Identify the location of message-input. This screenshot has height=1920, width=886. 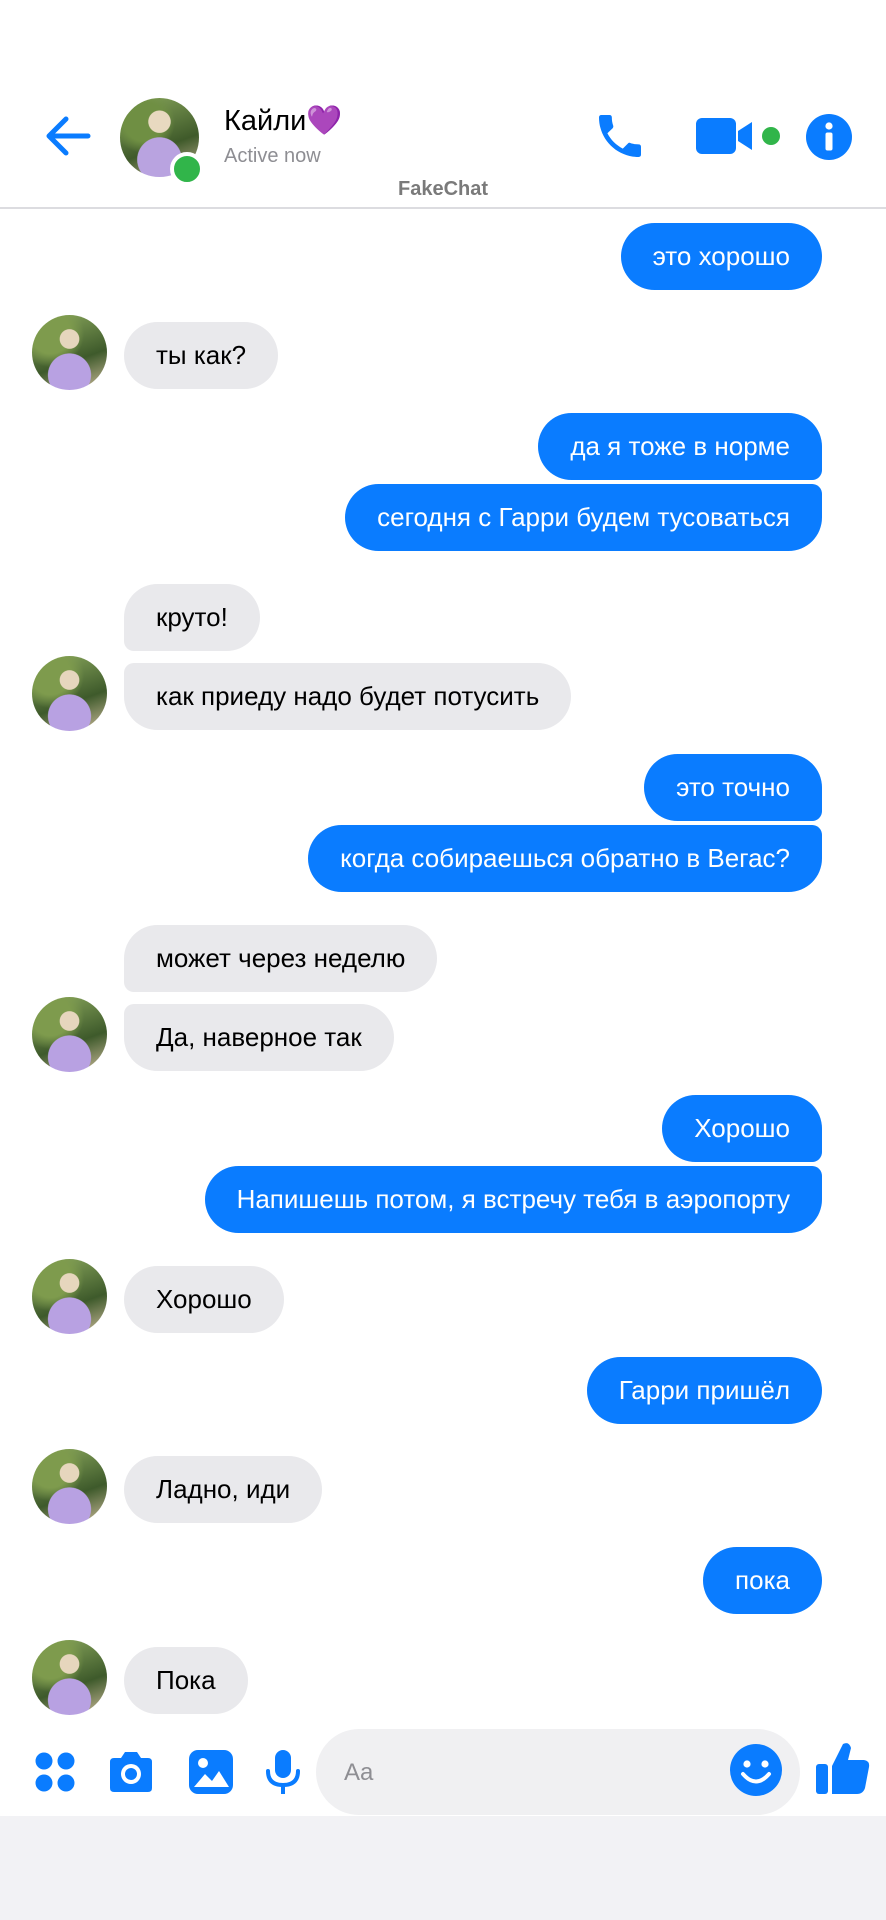
(524, 1773).